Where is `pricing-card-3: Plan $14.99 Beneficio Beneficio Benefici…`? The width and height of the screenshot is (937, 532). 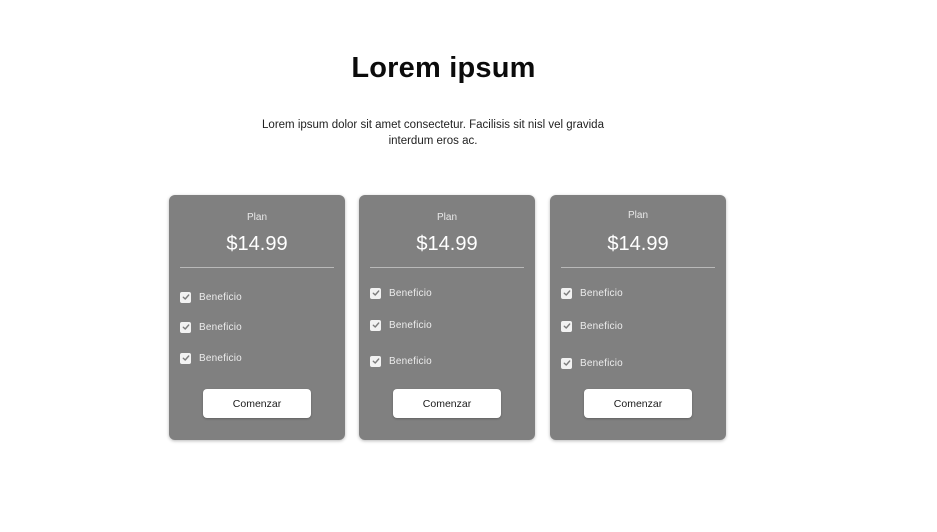
pricing-card-3: Plan $14.99 Beneficio Beneficio Benefici… is located at coordinates (638, 317).